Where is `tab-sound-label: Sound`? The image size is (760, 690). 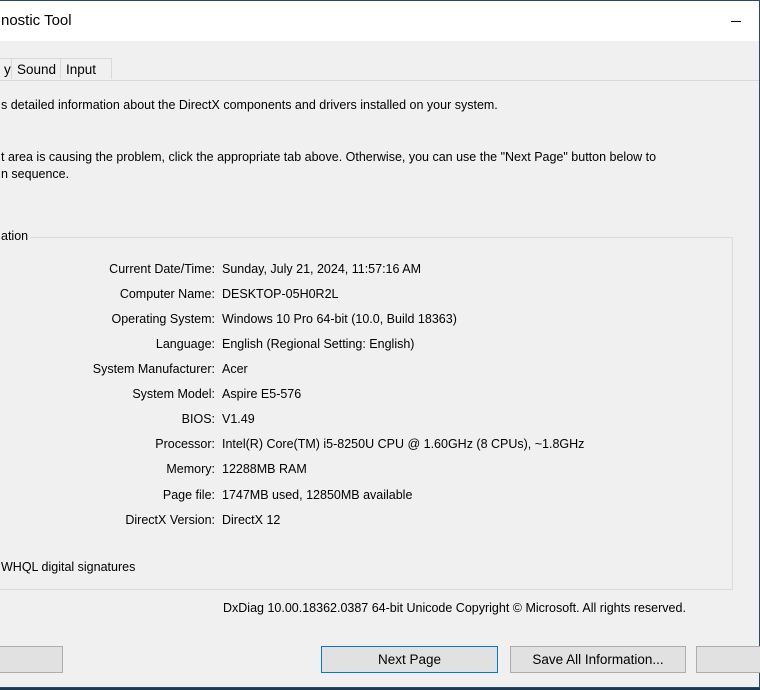
tab-sound-label: Sound is located at coordinates (37, 69).